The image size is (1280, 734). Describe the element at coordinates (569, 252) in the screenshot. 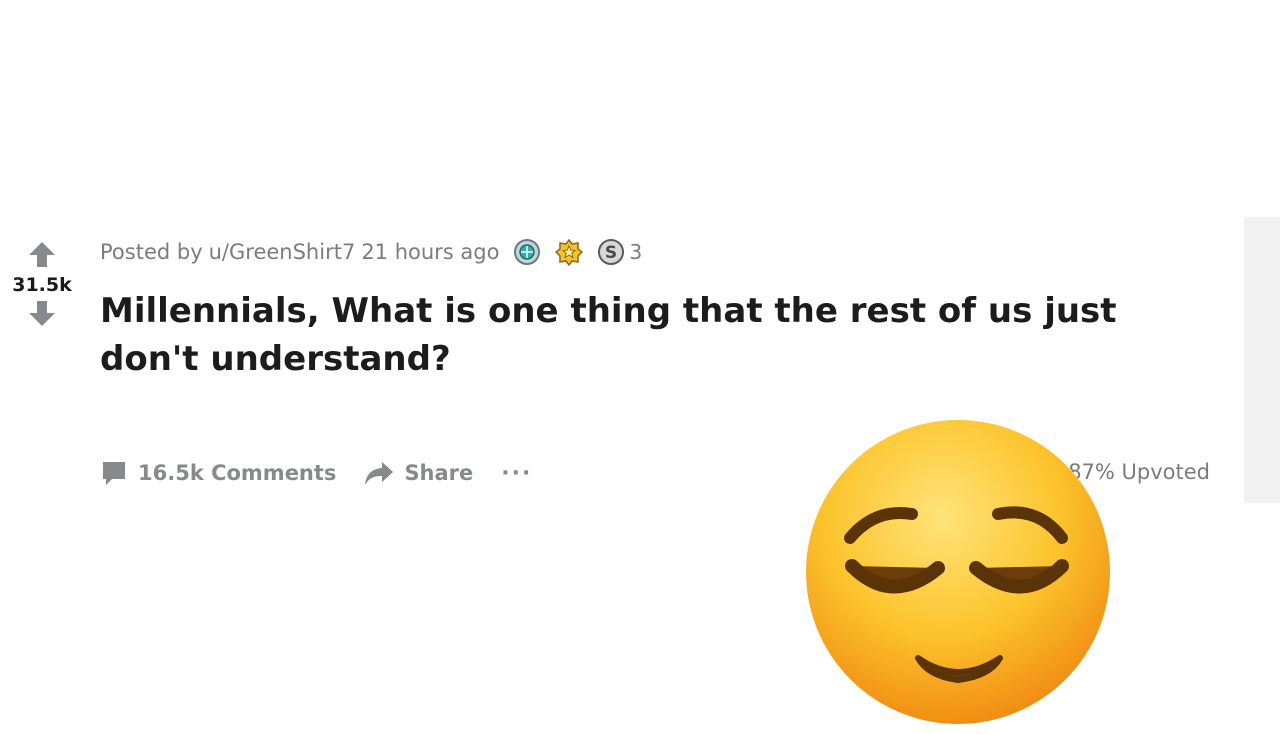

I see `gold-award-icon` at that location.